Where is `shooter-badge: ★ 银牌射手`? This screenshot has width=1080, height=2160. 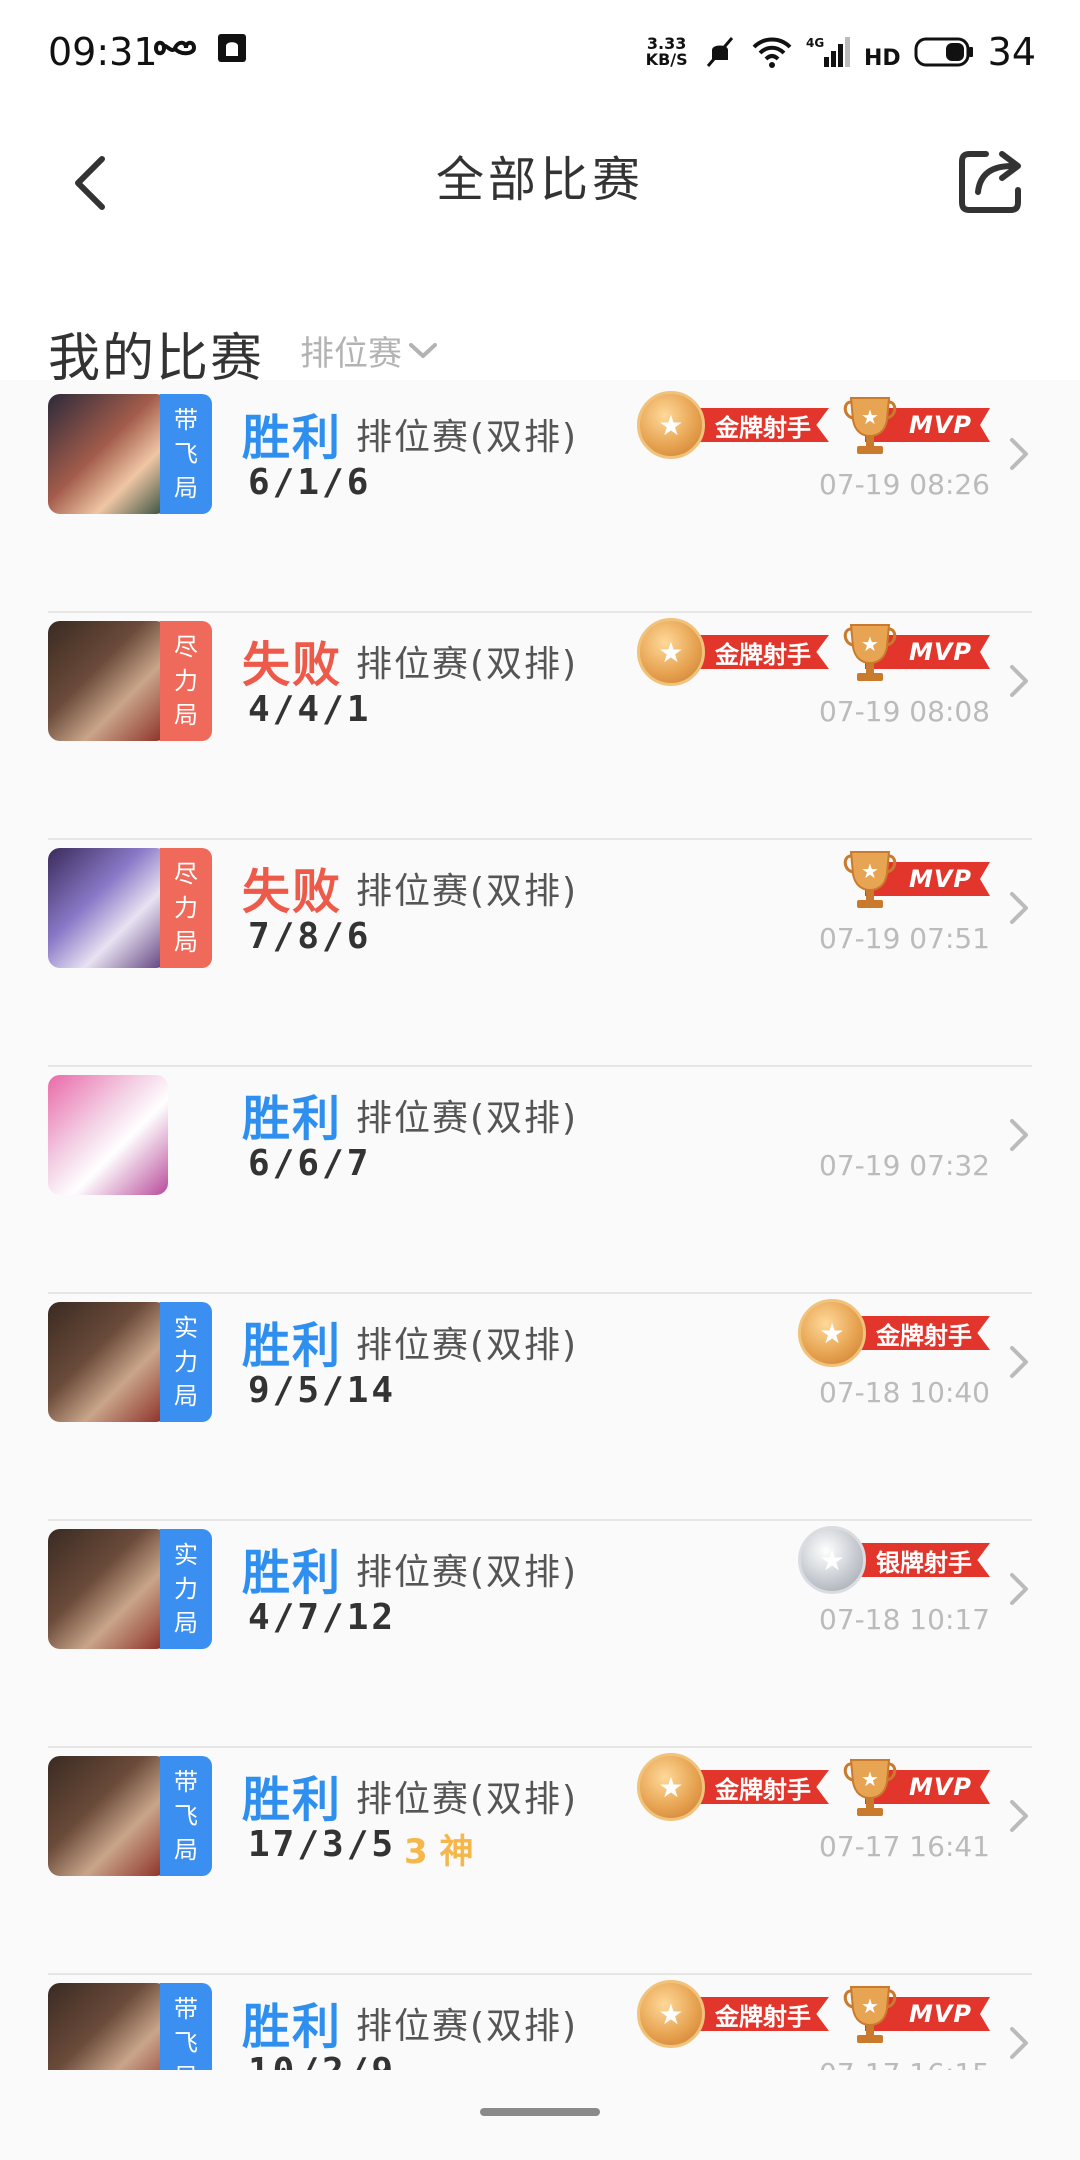 shooter-badge: ★ 银牌射手 is located at coordinates (894, 1560).